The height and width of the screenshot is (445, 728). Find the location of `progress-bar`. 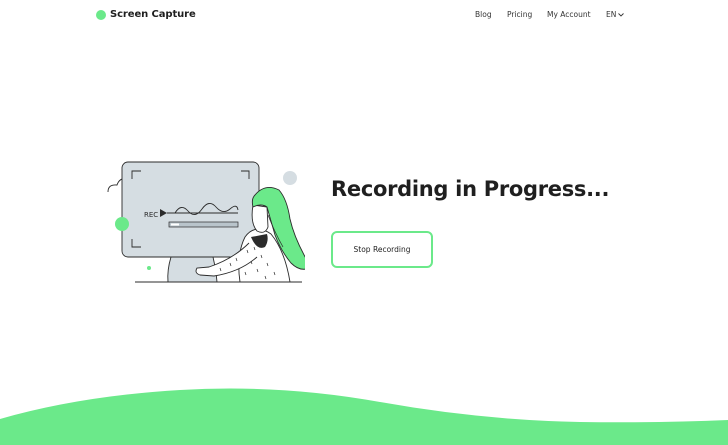

progress-bar is located at coordinates (203, 224).